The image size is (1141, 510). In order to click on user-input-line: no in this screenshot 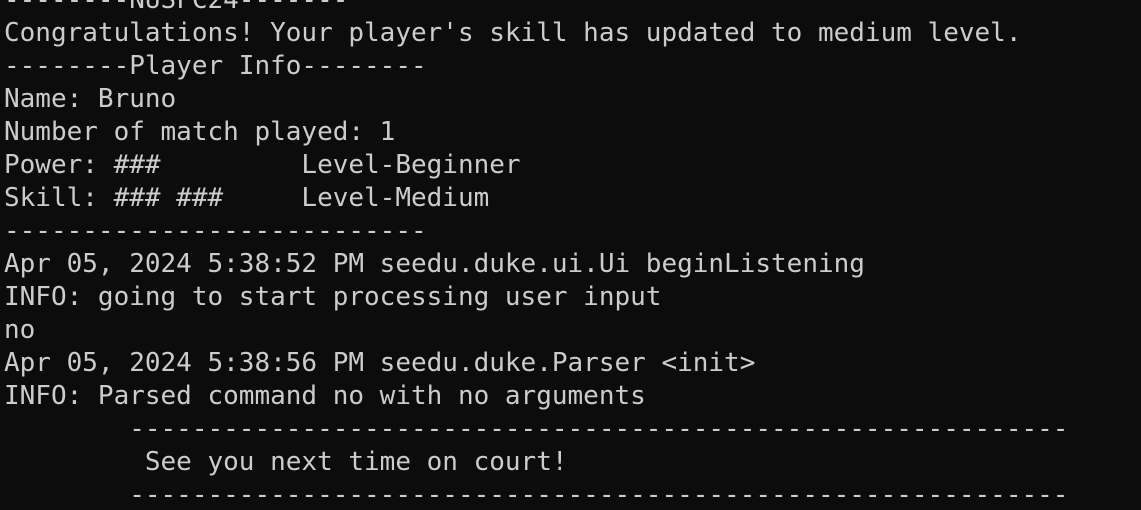, I will do `click(20, 330)`.